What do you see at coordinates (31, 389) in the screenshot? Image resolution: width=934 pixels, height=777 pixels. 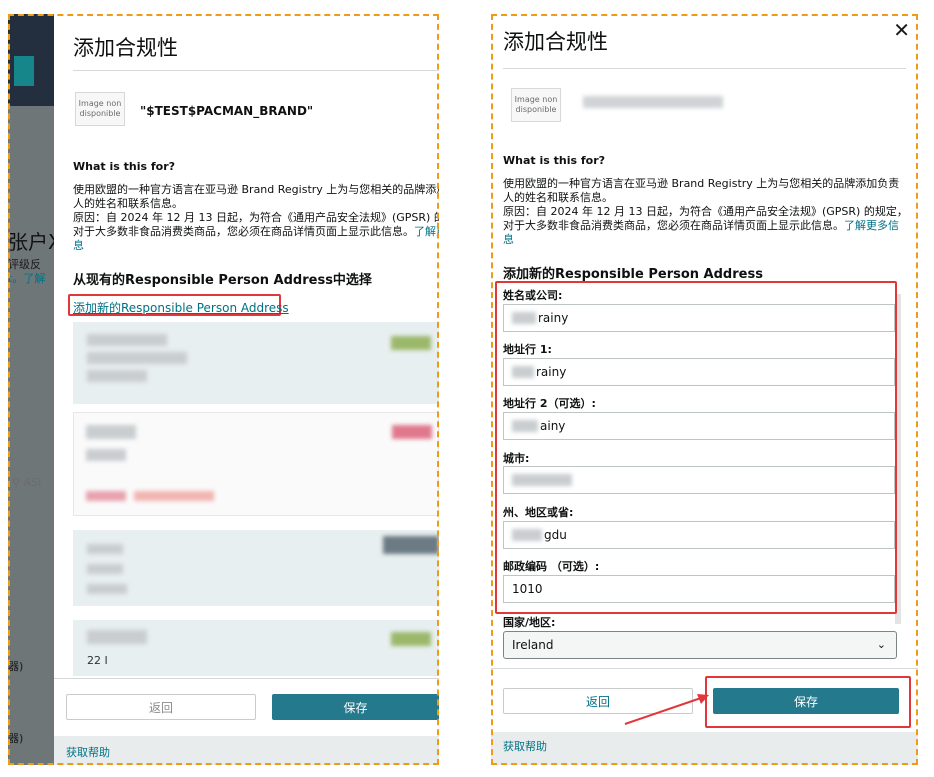 I see `background-page` at bounding box center [31, 389].